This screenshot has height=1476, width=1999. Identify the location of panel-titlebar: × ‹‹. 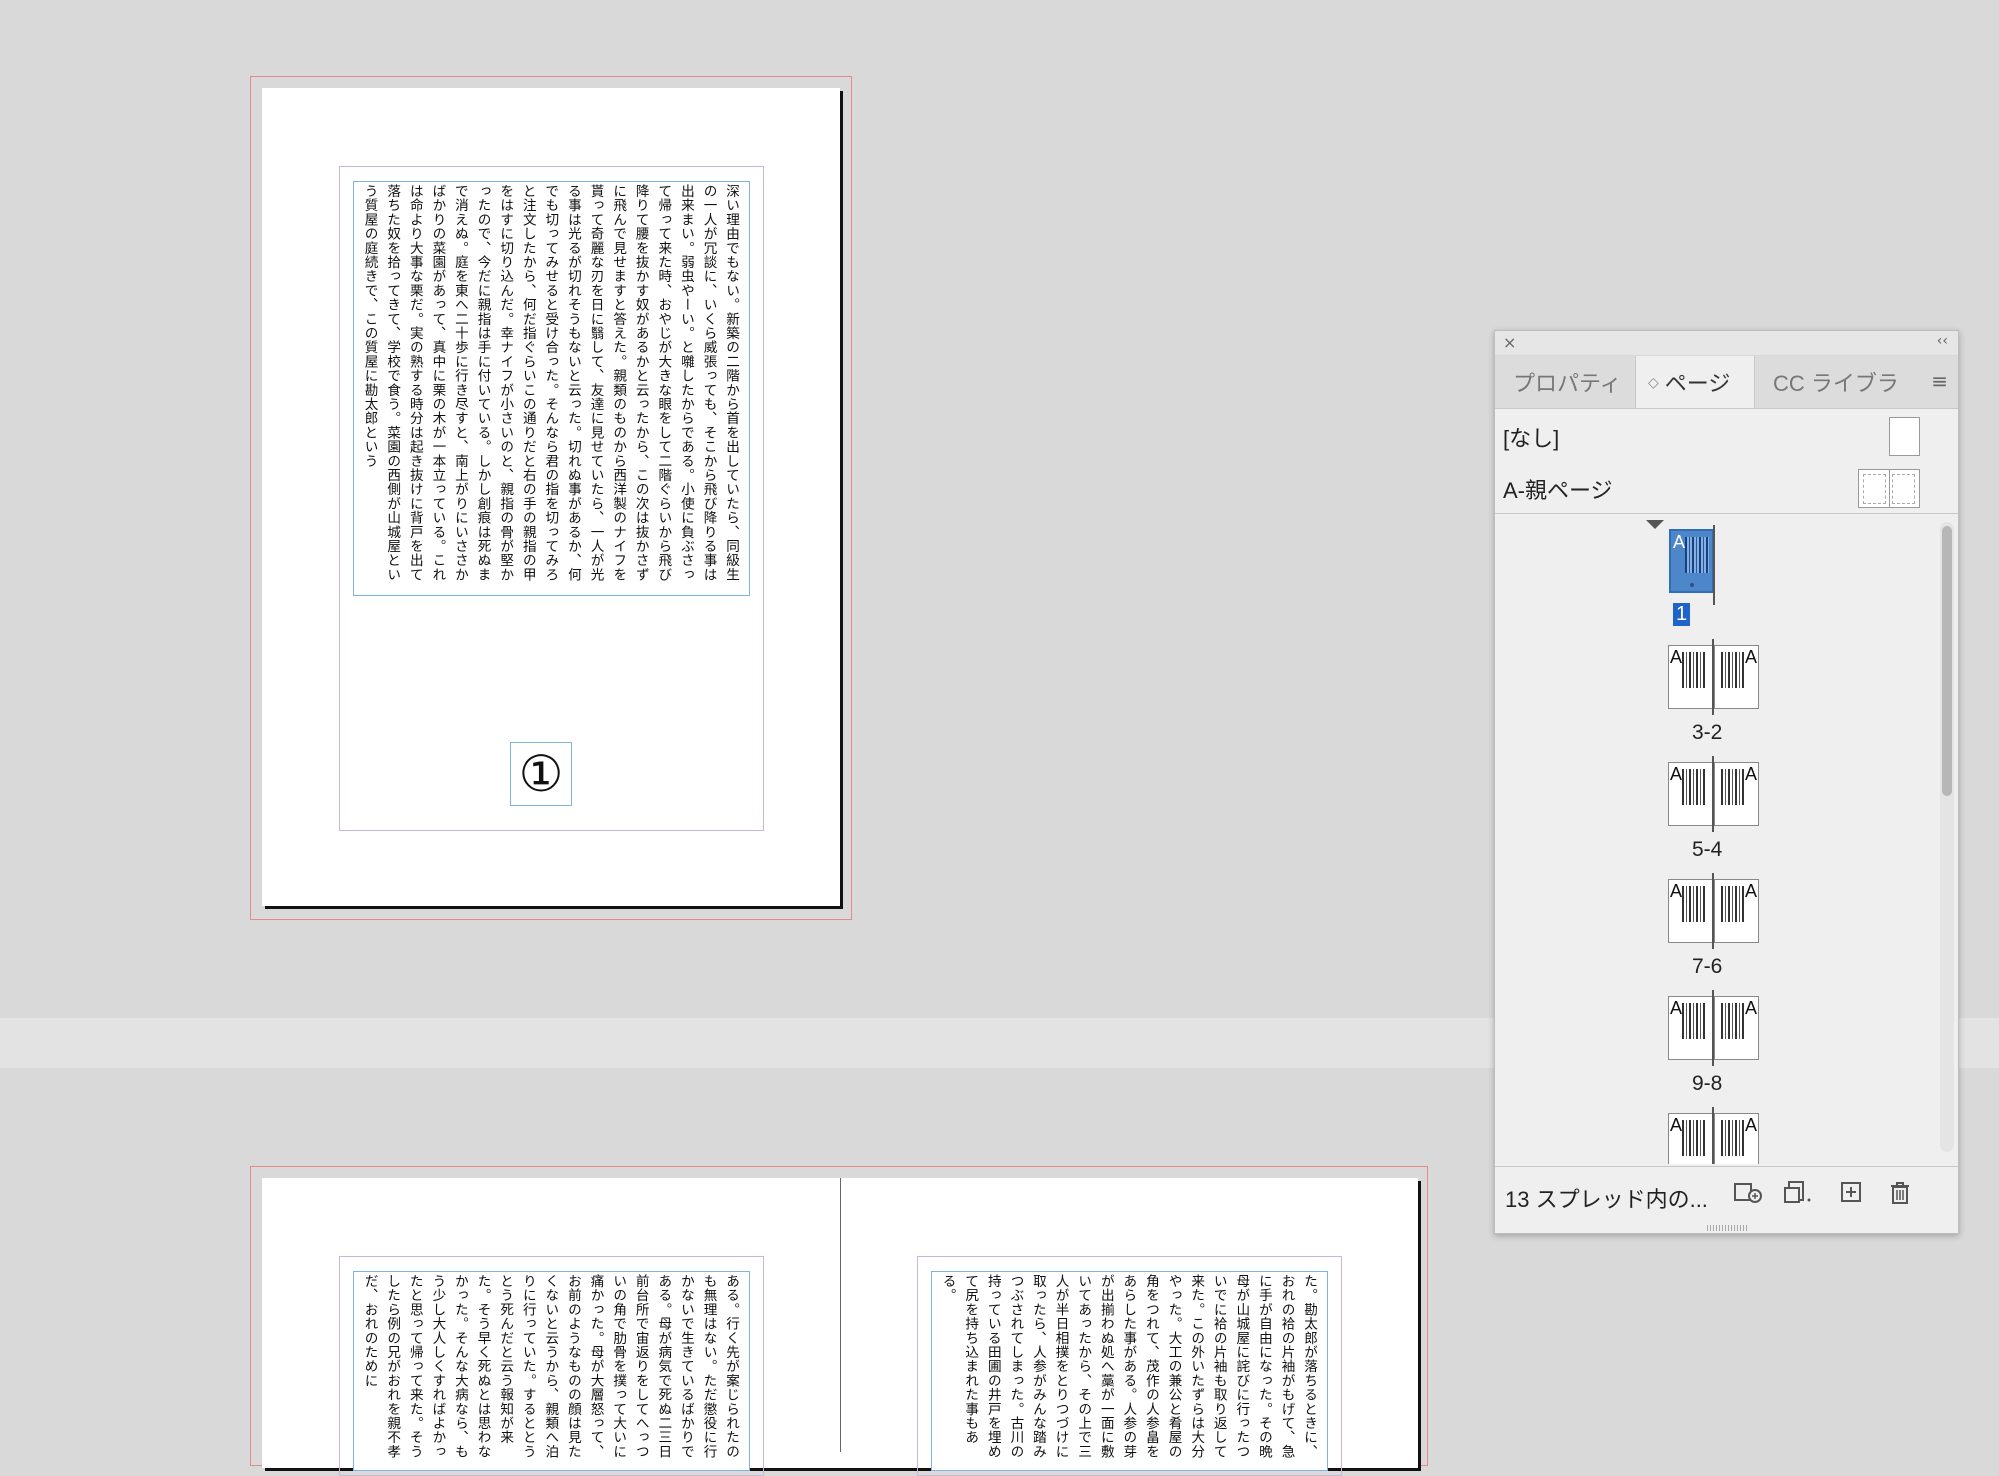
(1726, 343).